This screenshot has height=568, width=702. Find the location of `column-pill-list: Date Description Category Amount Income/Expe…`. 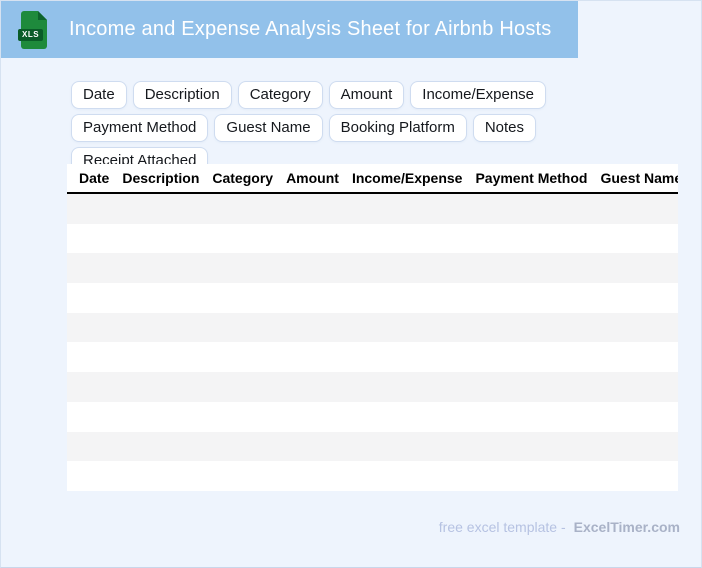

column-pill-list: Date Description Category Amount Income/Expe… is located at coordinates (371, 128).